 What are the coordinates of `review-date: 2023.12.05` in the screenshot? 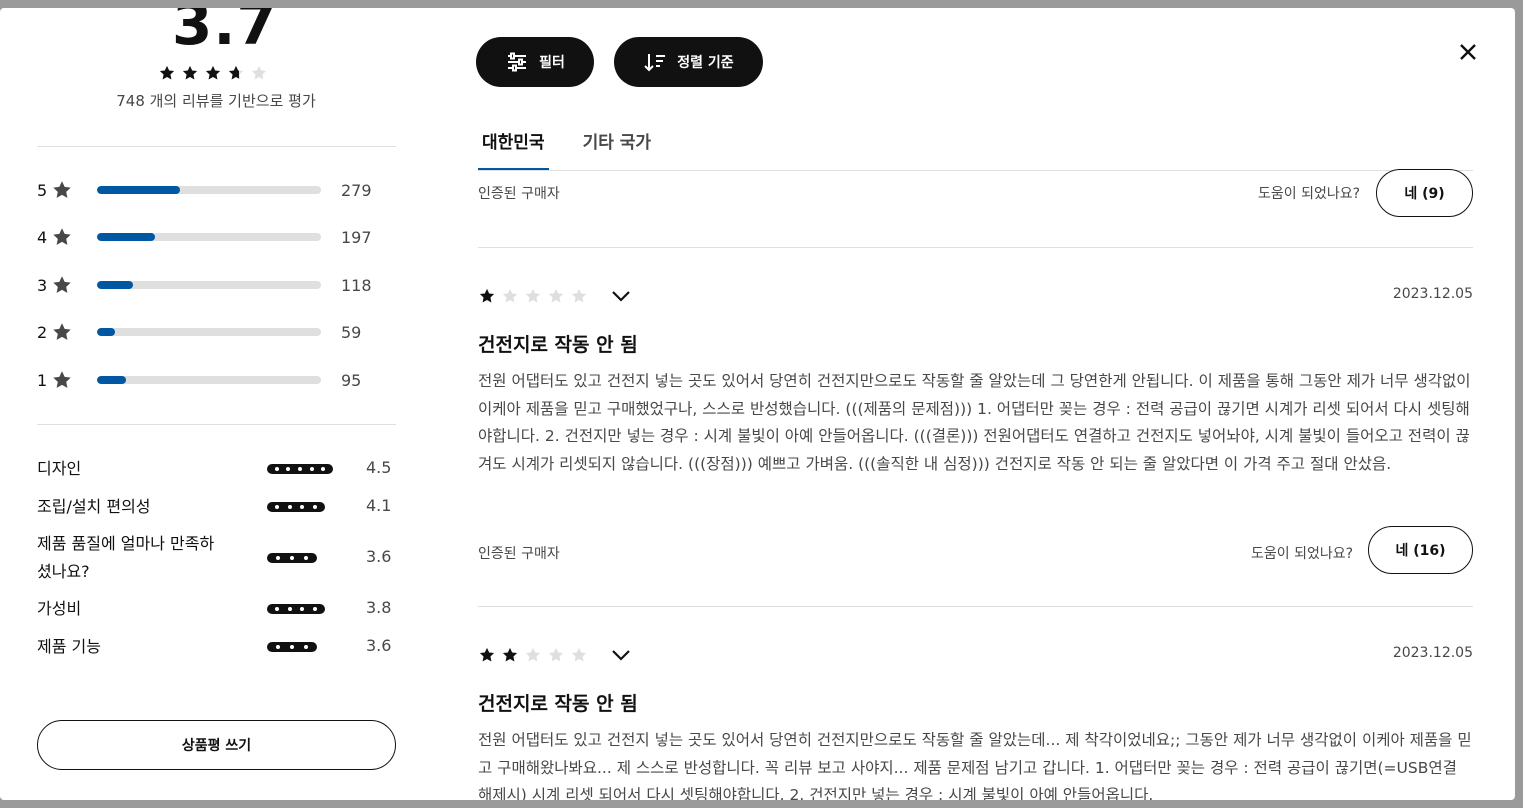 It's located at (1432, 294).